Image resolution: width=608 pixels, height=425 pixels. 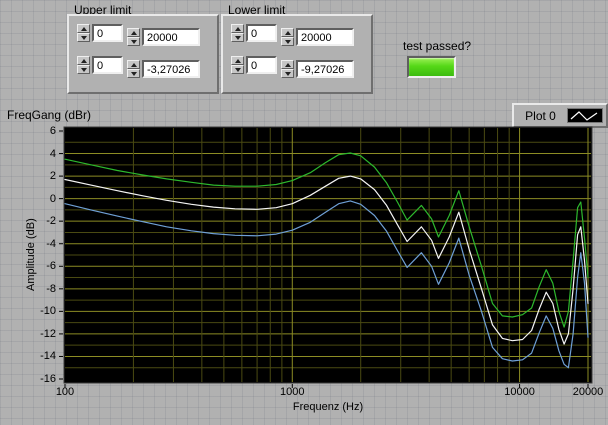 What do you see at coordinates (51, 221) in the screenshot?
I see `y-tick-label: -2` at bounding box center [51, 221].